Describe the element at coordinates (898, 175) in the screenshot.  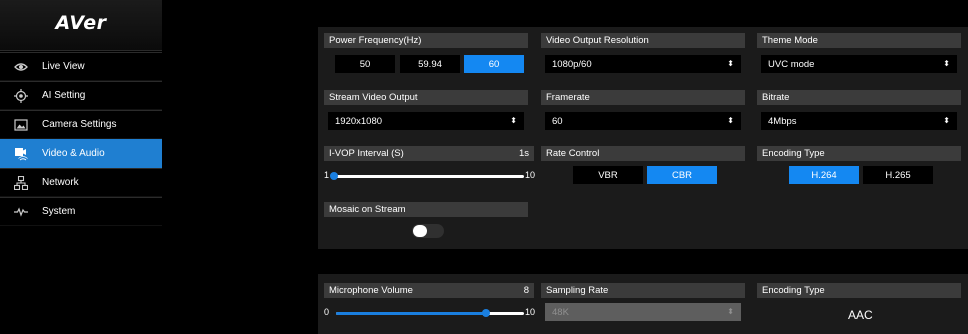
I see `encoding-h265-button: H.265` at that location.